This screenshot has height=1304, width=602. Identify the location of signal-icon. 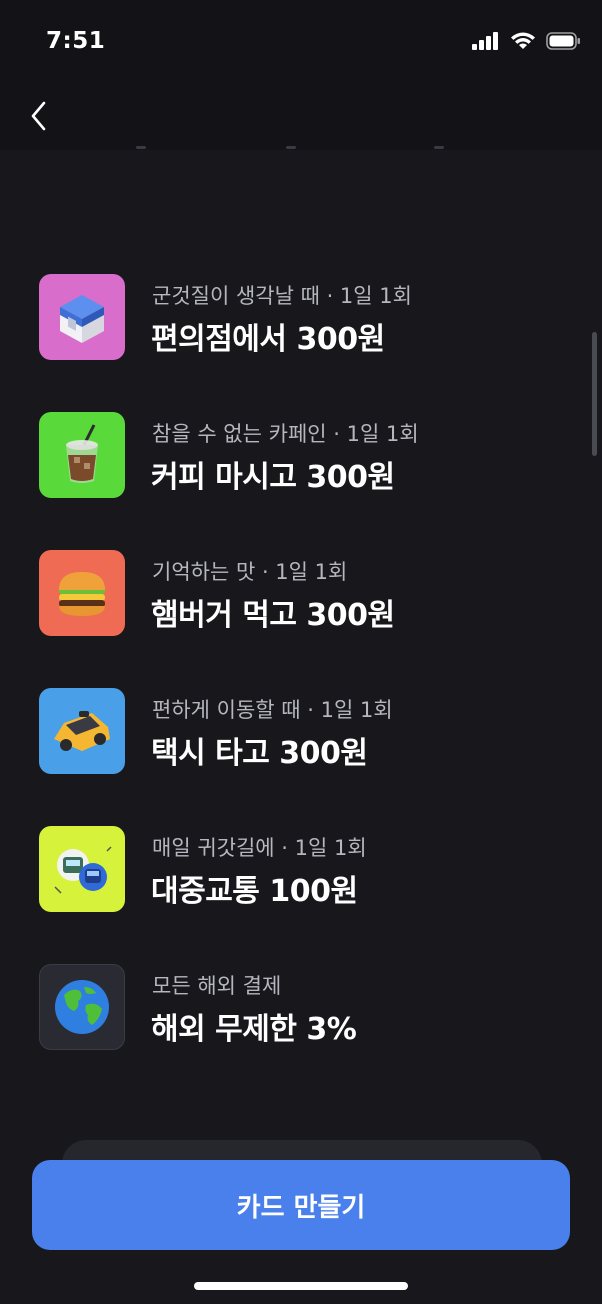
(485, 41).